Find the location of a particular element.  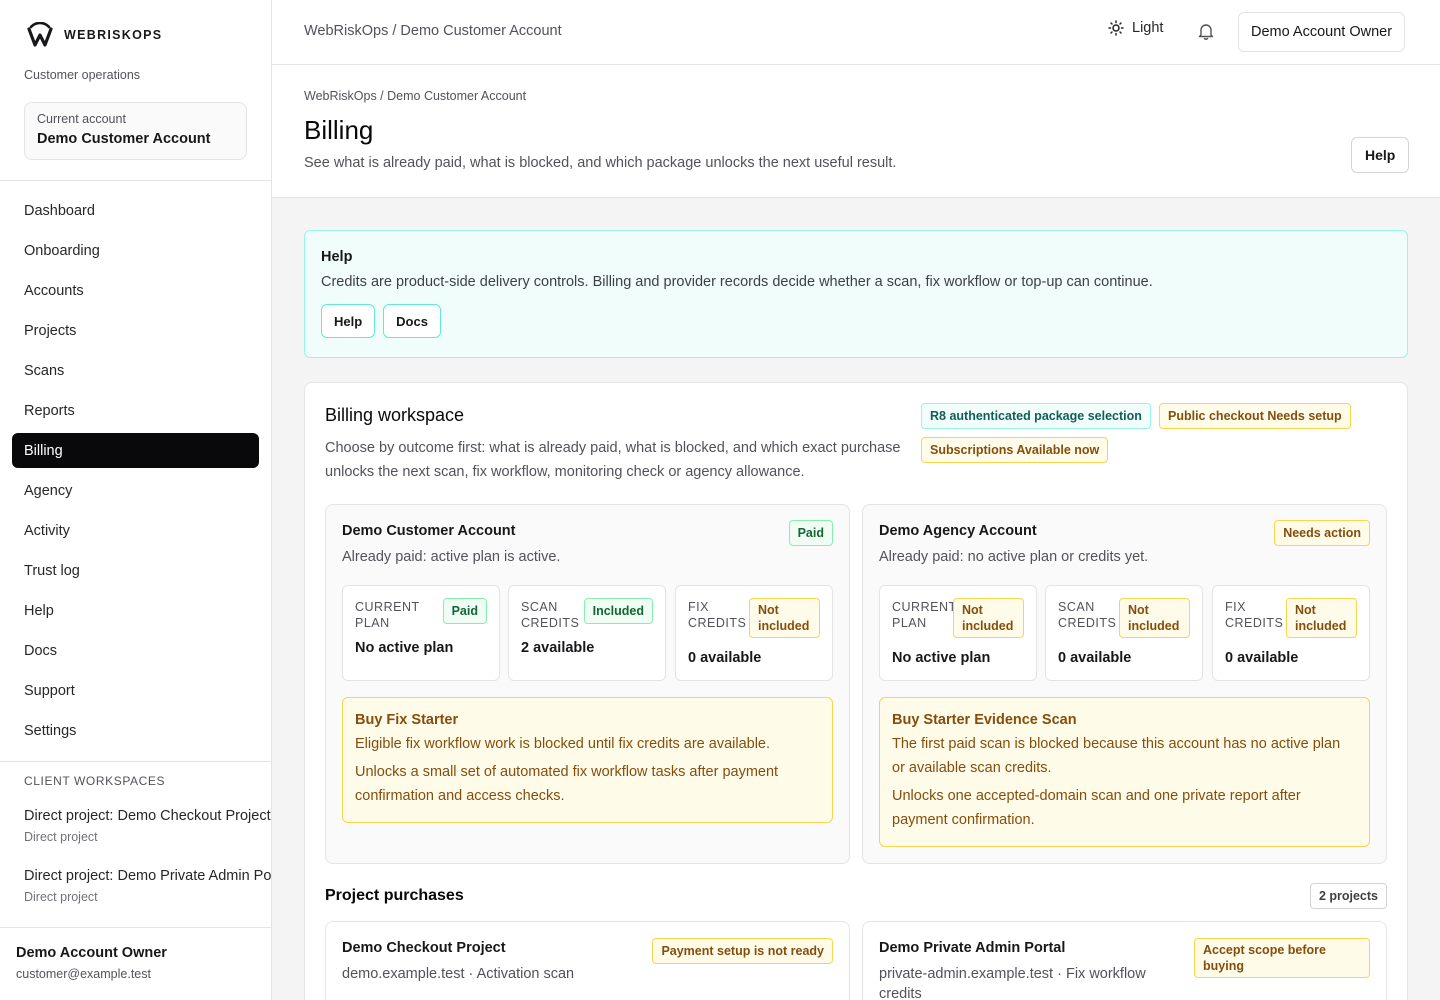

sidebar-item-projects: Projects is located at coordinates (135, 330).